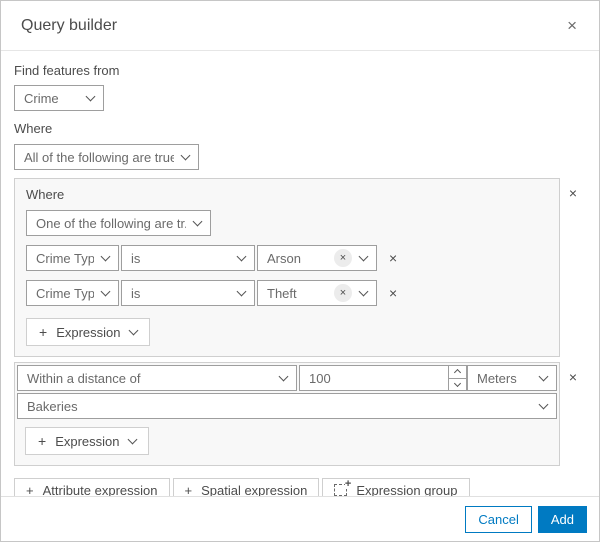  I want to click on spinner-down-button, so click(457, 385).